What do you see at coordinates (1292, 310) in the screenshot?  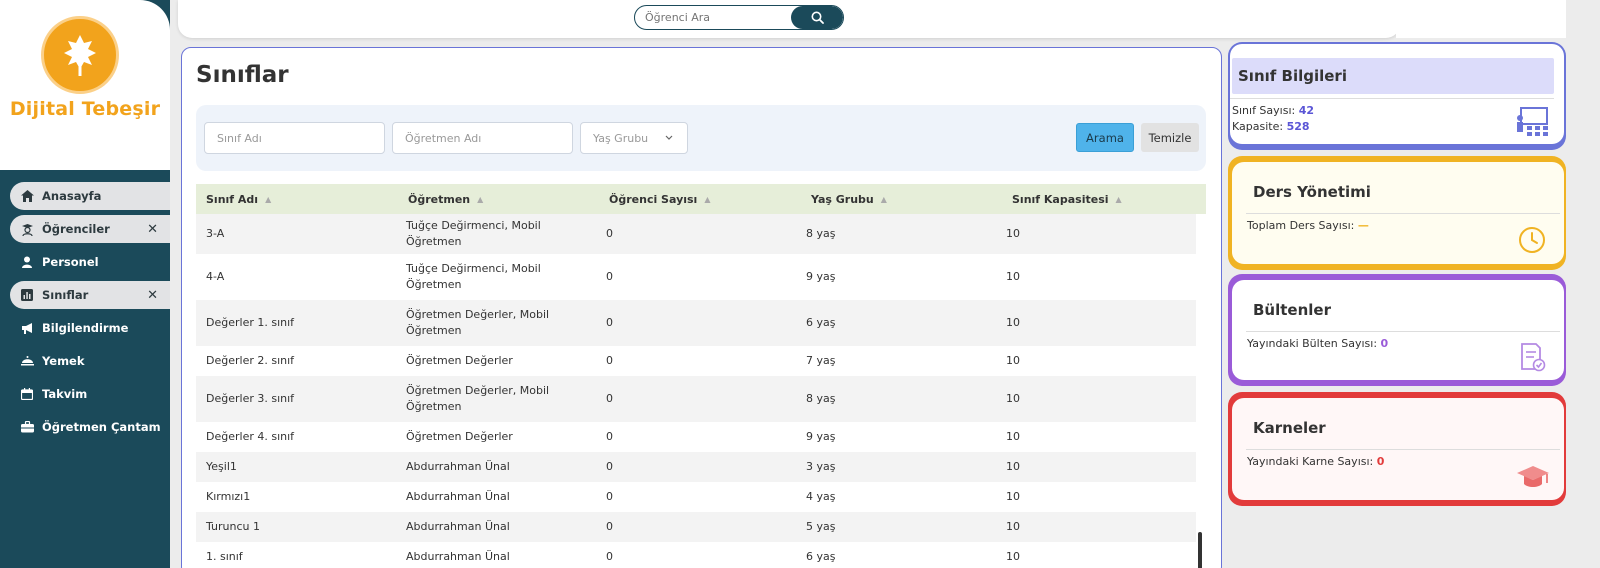 I see `card-title: Bültenler` at bounding box center [1292, 310].